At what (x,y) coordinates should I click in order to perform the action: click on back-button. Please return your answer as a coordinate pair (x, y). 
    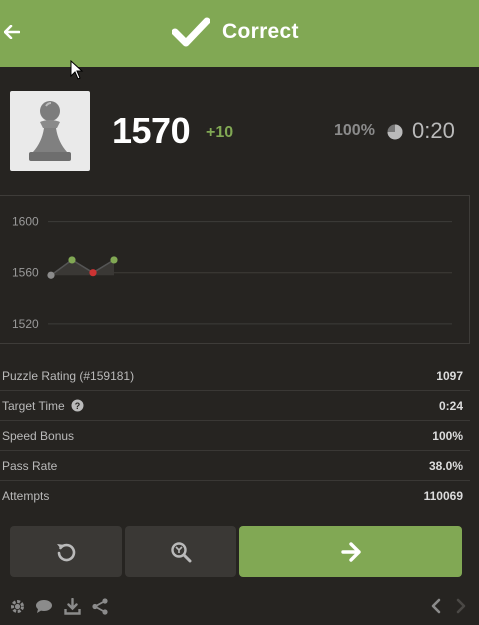
    Looking at the image, I should click on (12, 32).